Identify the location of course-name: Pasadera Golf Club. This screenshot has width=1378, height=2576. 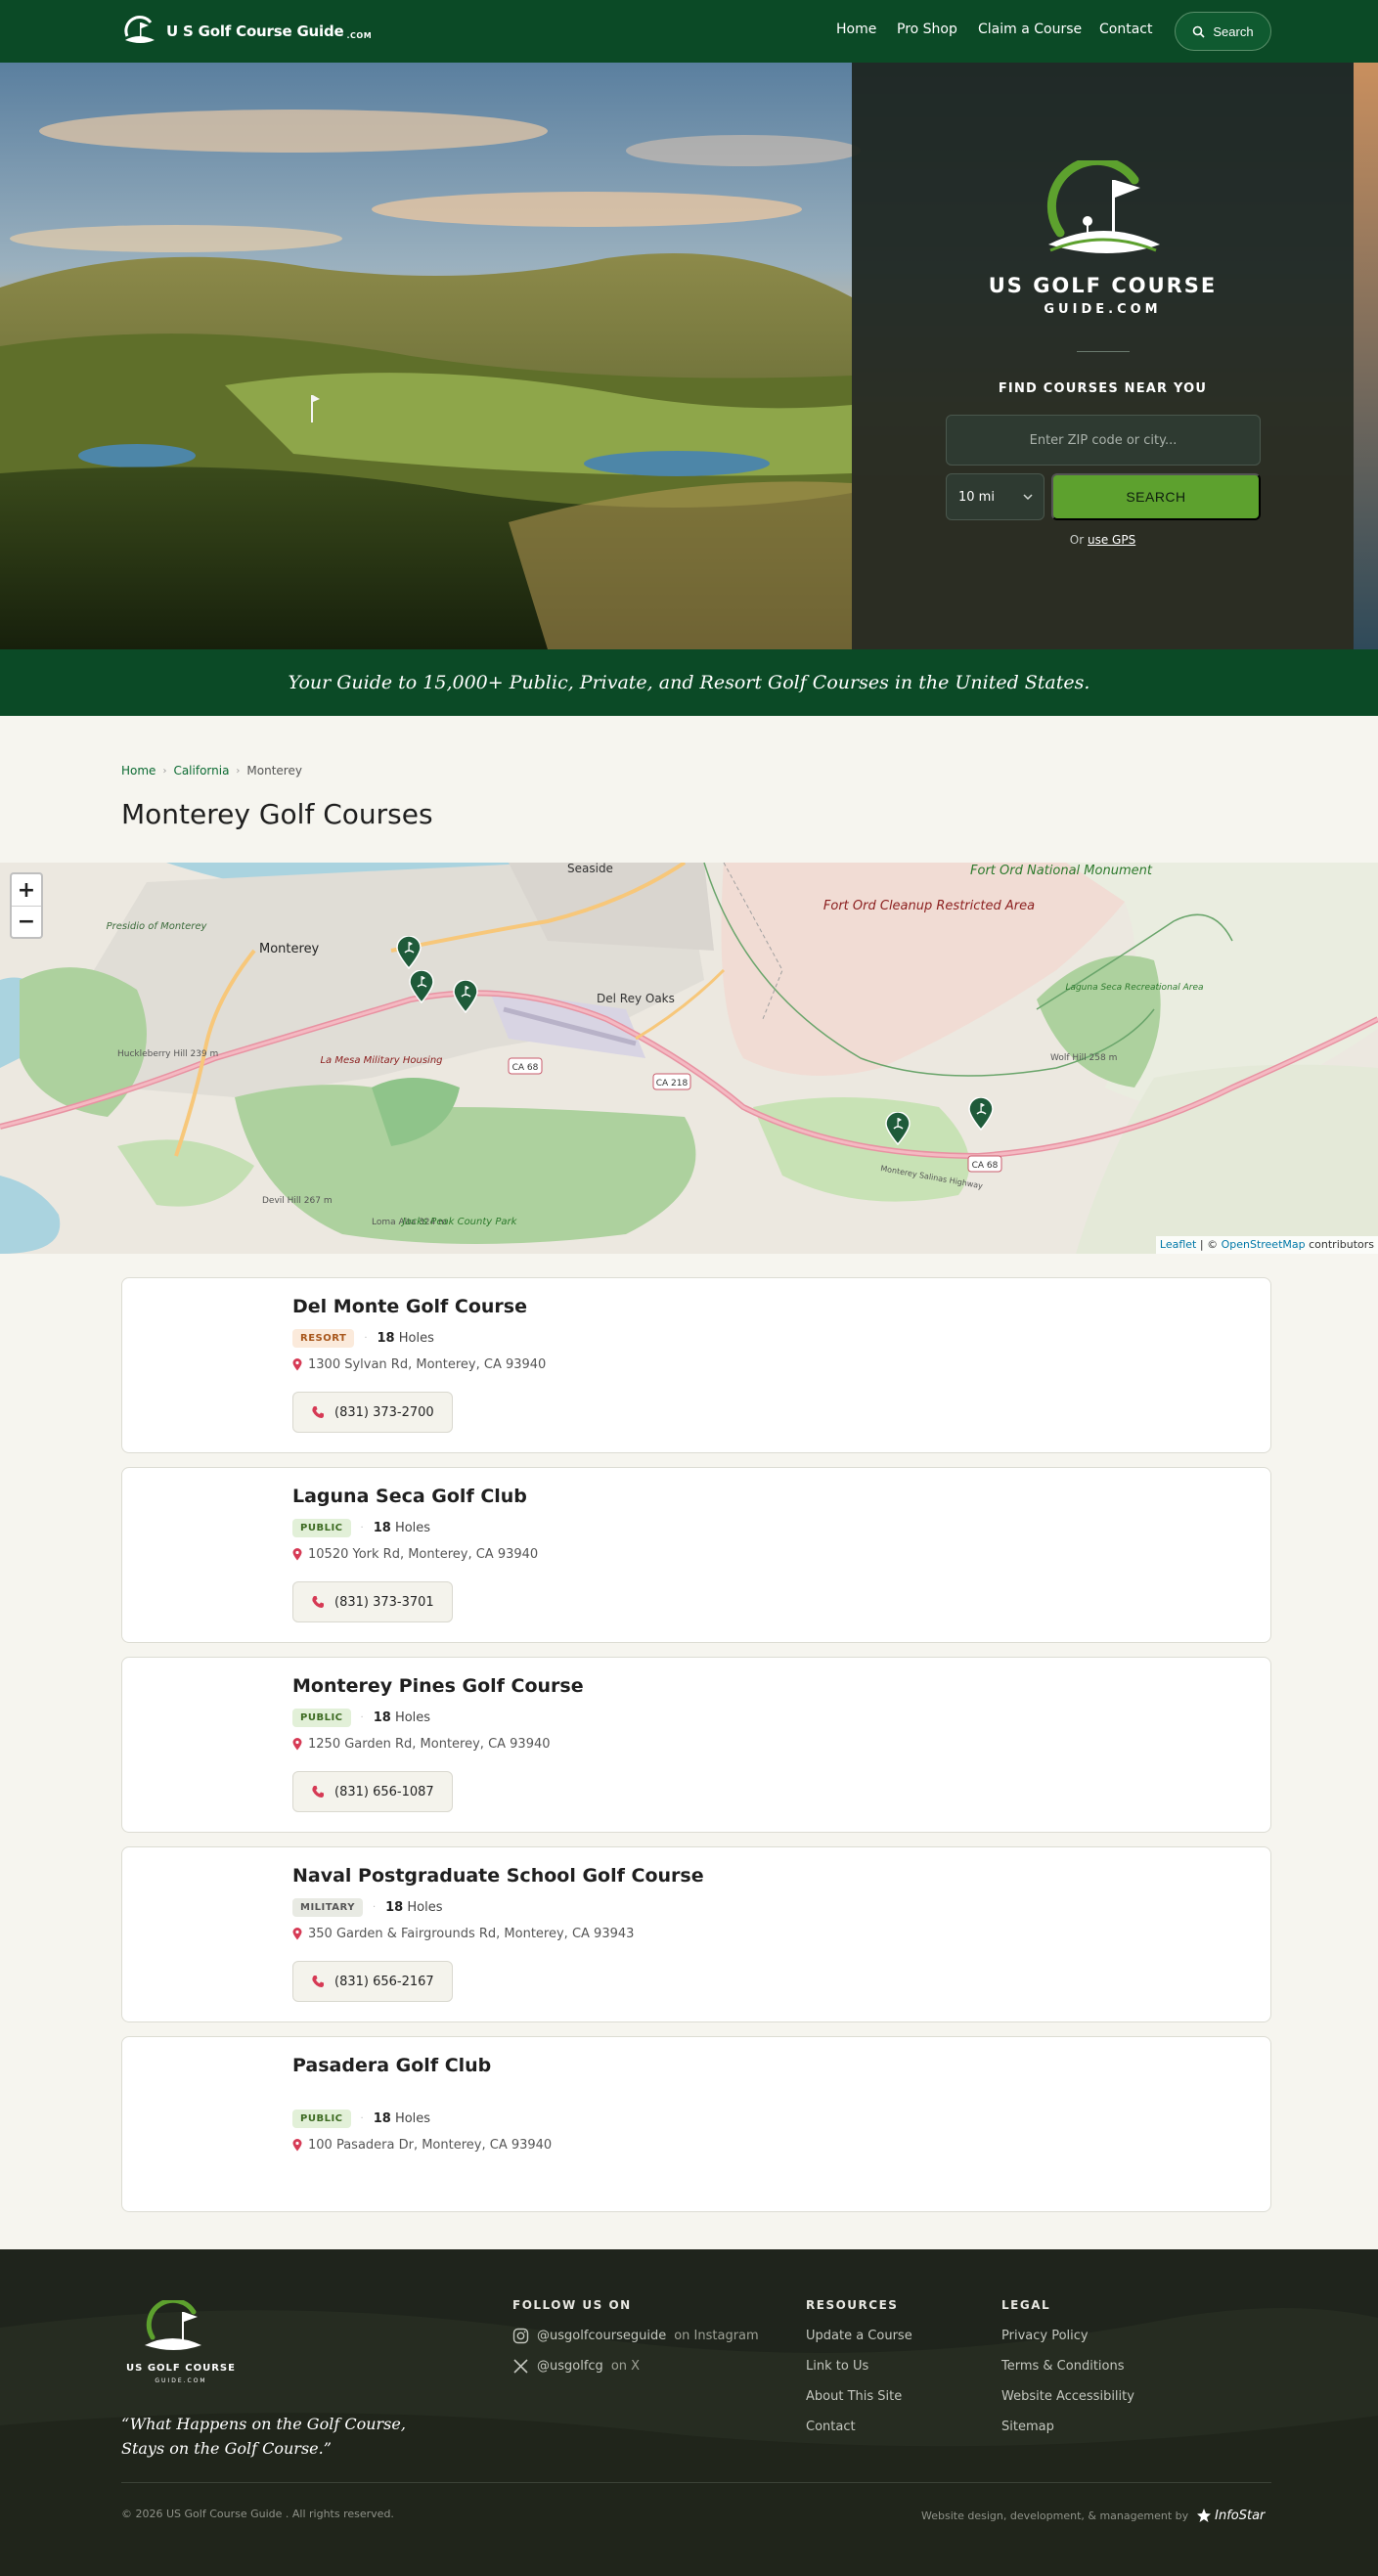
(391, 2065).